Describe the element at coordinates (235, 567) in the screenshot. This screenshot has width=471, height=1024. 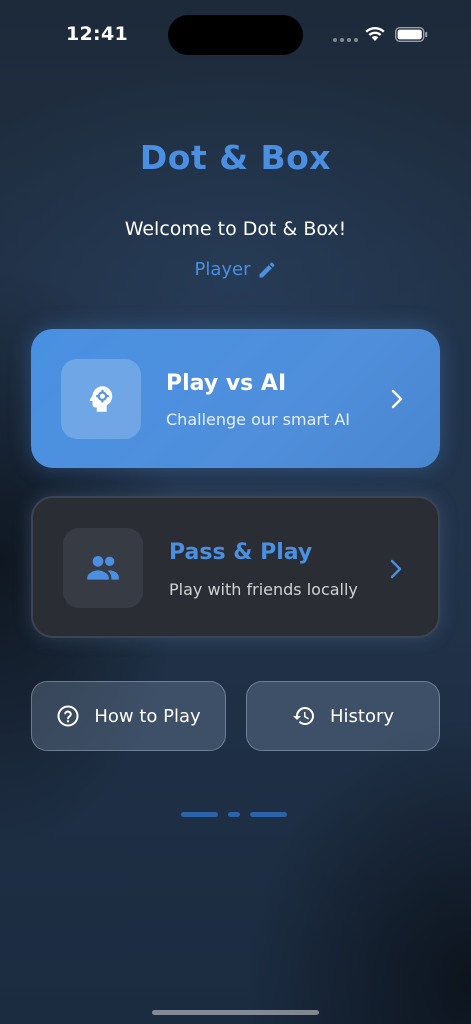
I see `pass-and-play-card: Pass & Play Play with friends locally` at that location.